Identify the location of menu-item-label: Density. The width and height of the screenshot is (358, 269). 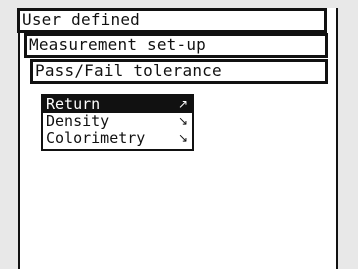
(78, 121).